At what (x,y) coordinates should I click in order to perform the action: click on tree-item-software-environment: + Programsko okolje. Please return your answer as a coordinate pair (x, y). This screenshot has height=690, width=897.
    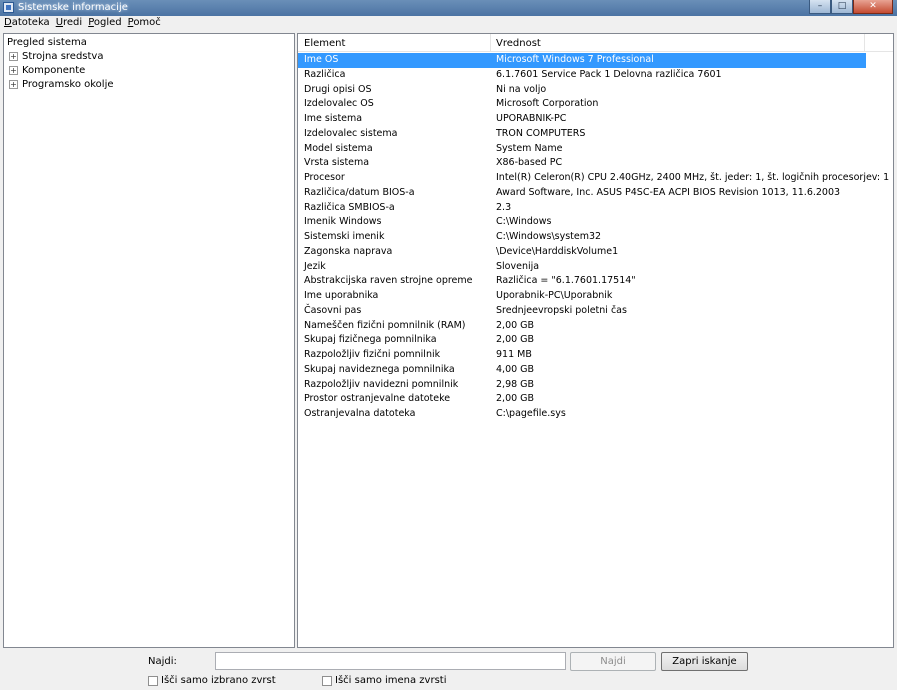
    Looking at the image, I should click on (61, 84).